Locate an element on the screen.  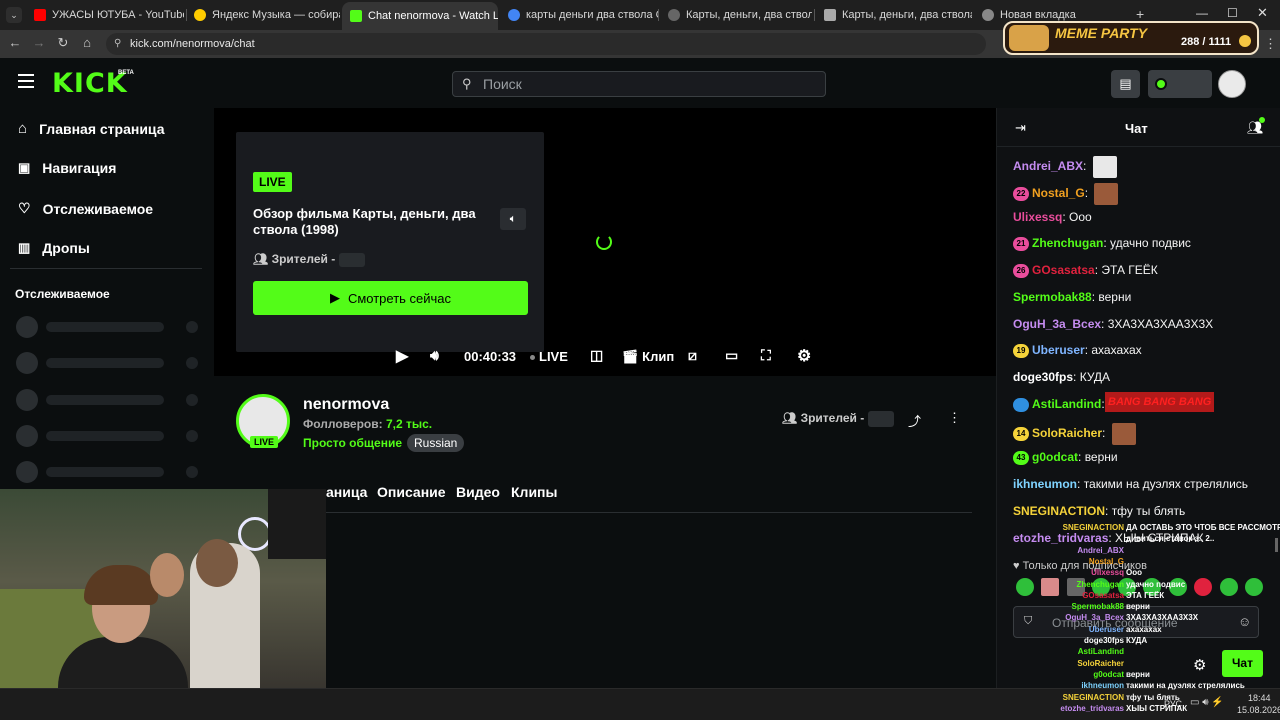
tab-search-icon: ⌄ is located at coordinates (14, 15).